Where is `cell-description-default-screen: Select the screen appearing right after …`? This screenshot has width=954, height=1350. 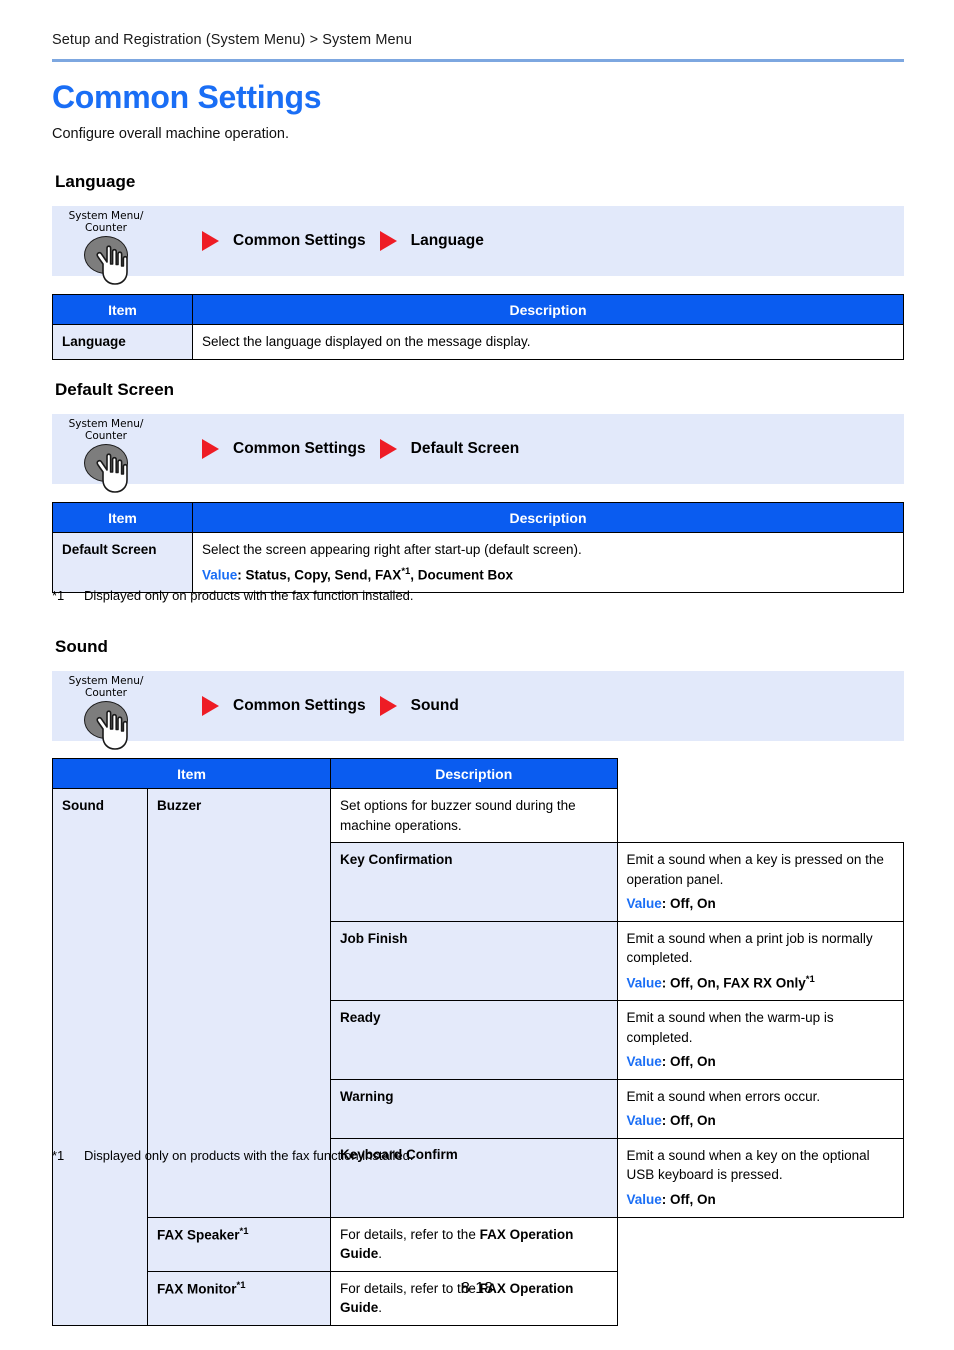 cell-description-default-screen: Select the screen appearing right after … is located at coordinates (548, 562).